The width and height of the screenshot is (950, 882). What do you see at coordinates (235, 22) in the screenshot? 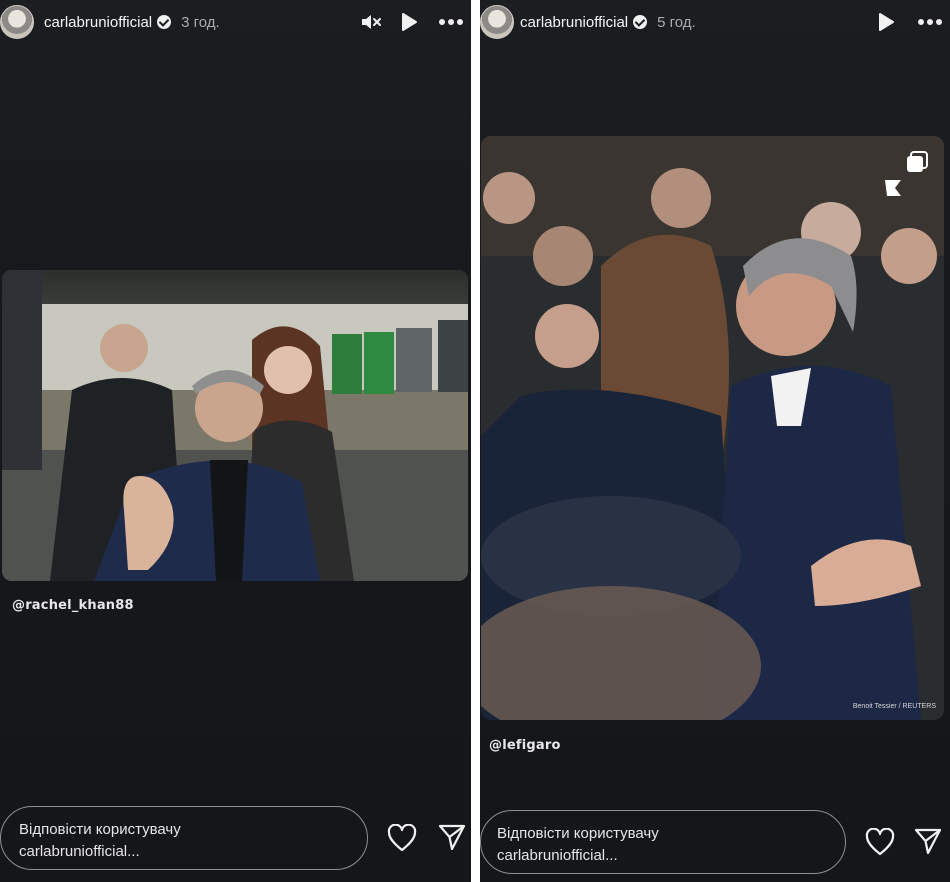
I see `story-header: carlabruniofficial 3 год.` at bounding box center [235, 22].